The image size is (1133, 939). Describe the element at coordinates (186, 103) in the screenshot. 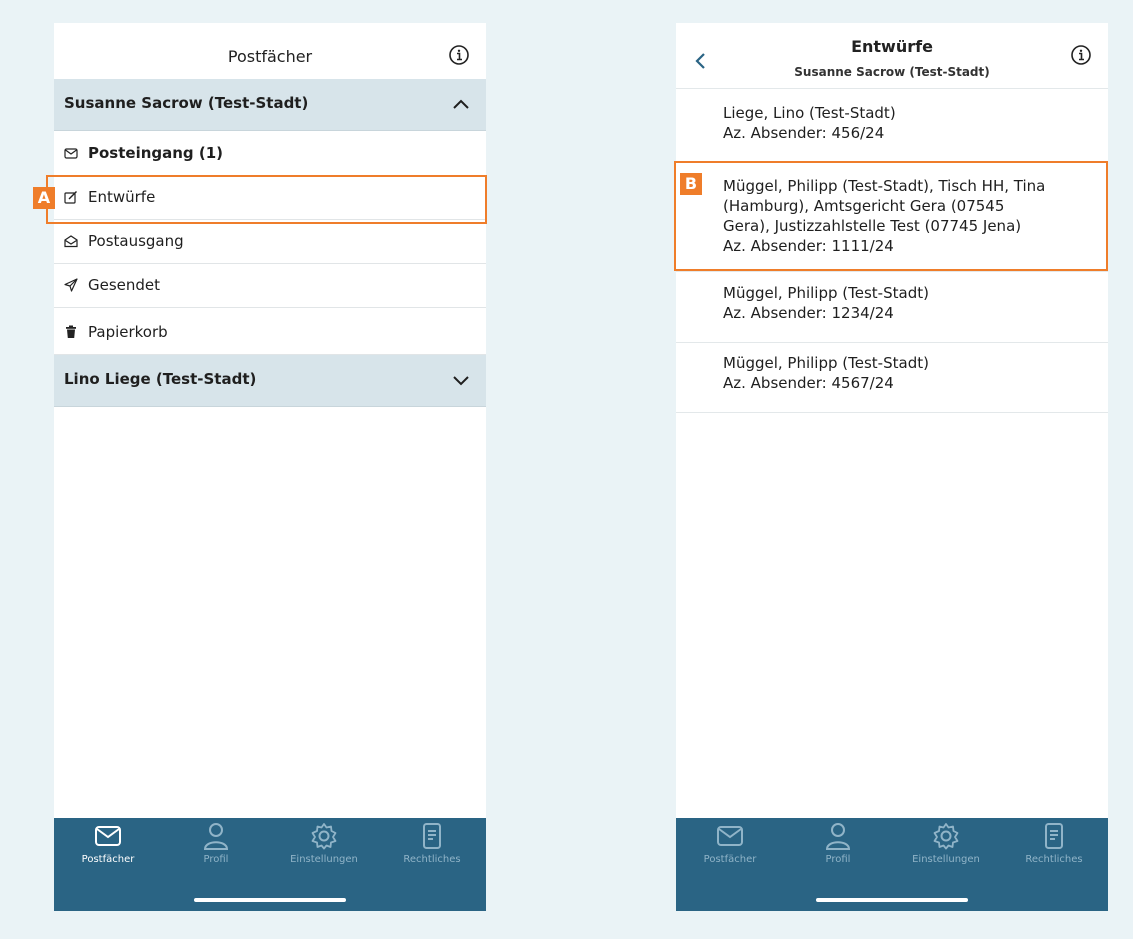

I see `account-name: Susanne Sacrow (Test-Stadt)` at that location.